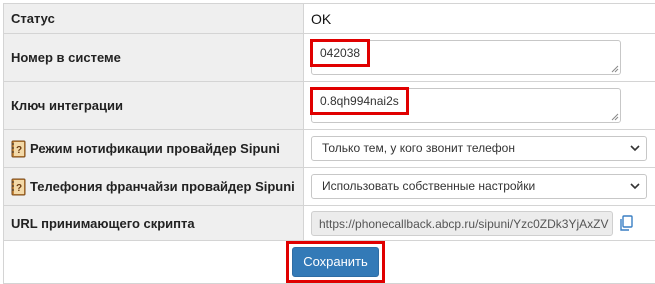 This screenshot has width=655, height=284. I want to click on row-status: Статус OK, so click(329, 19).